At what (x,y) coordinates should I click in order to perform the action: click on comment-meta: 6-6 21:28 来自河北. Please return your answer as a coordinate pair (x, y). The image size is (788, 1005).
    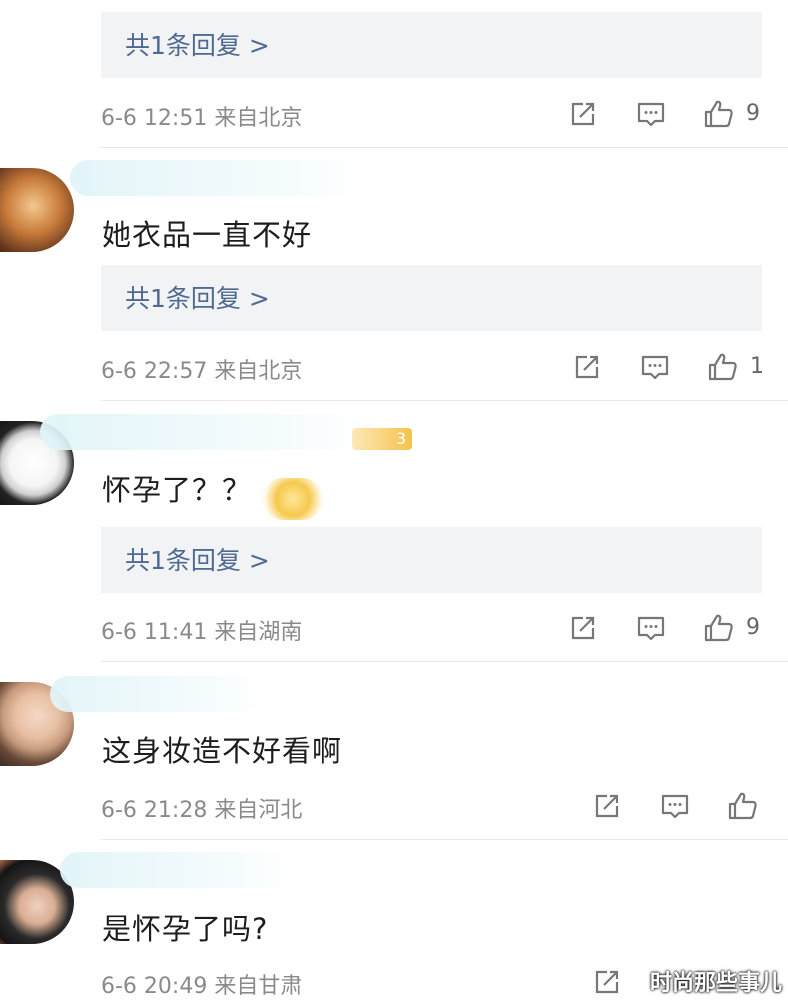
    Looking at the image, I should click on (202, 810).